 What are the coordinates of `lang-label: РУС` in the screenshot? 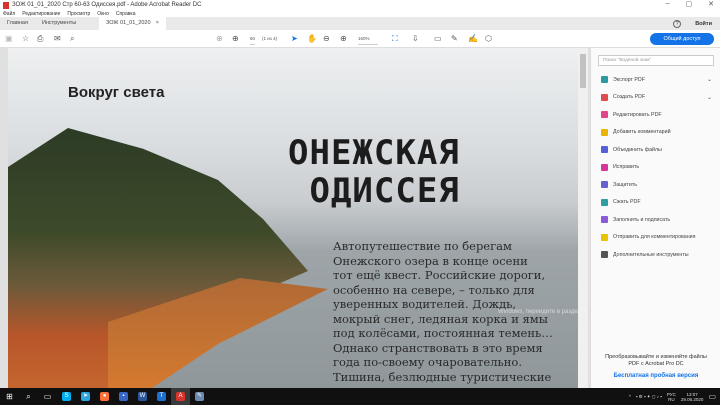 It's located at (671, 394).